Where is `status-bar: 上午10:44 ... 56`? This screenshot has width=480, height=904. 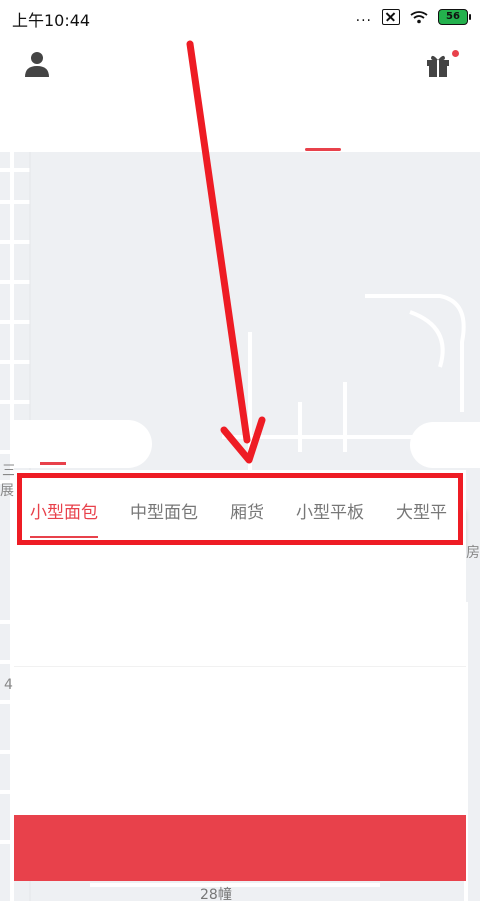
status-bar: 上午10:44 ... 56 is located at coordinates (240, 18).